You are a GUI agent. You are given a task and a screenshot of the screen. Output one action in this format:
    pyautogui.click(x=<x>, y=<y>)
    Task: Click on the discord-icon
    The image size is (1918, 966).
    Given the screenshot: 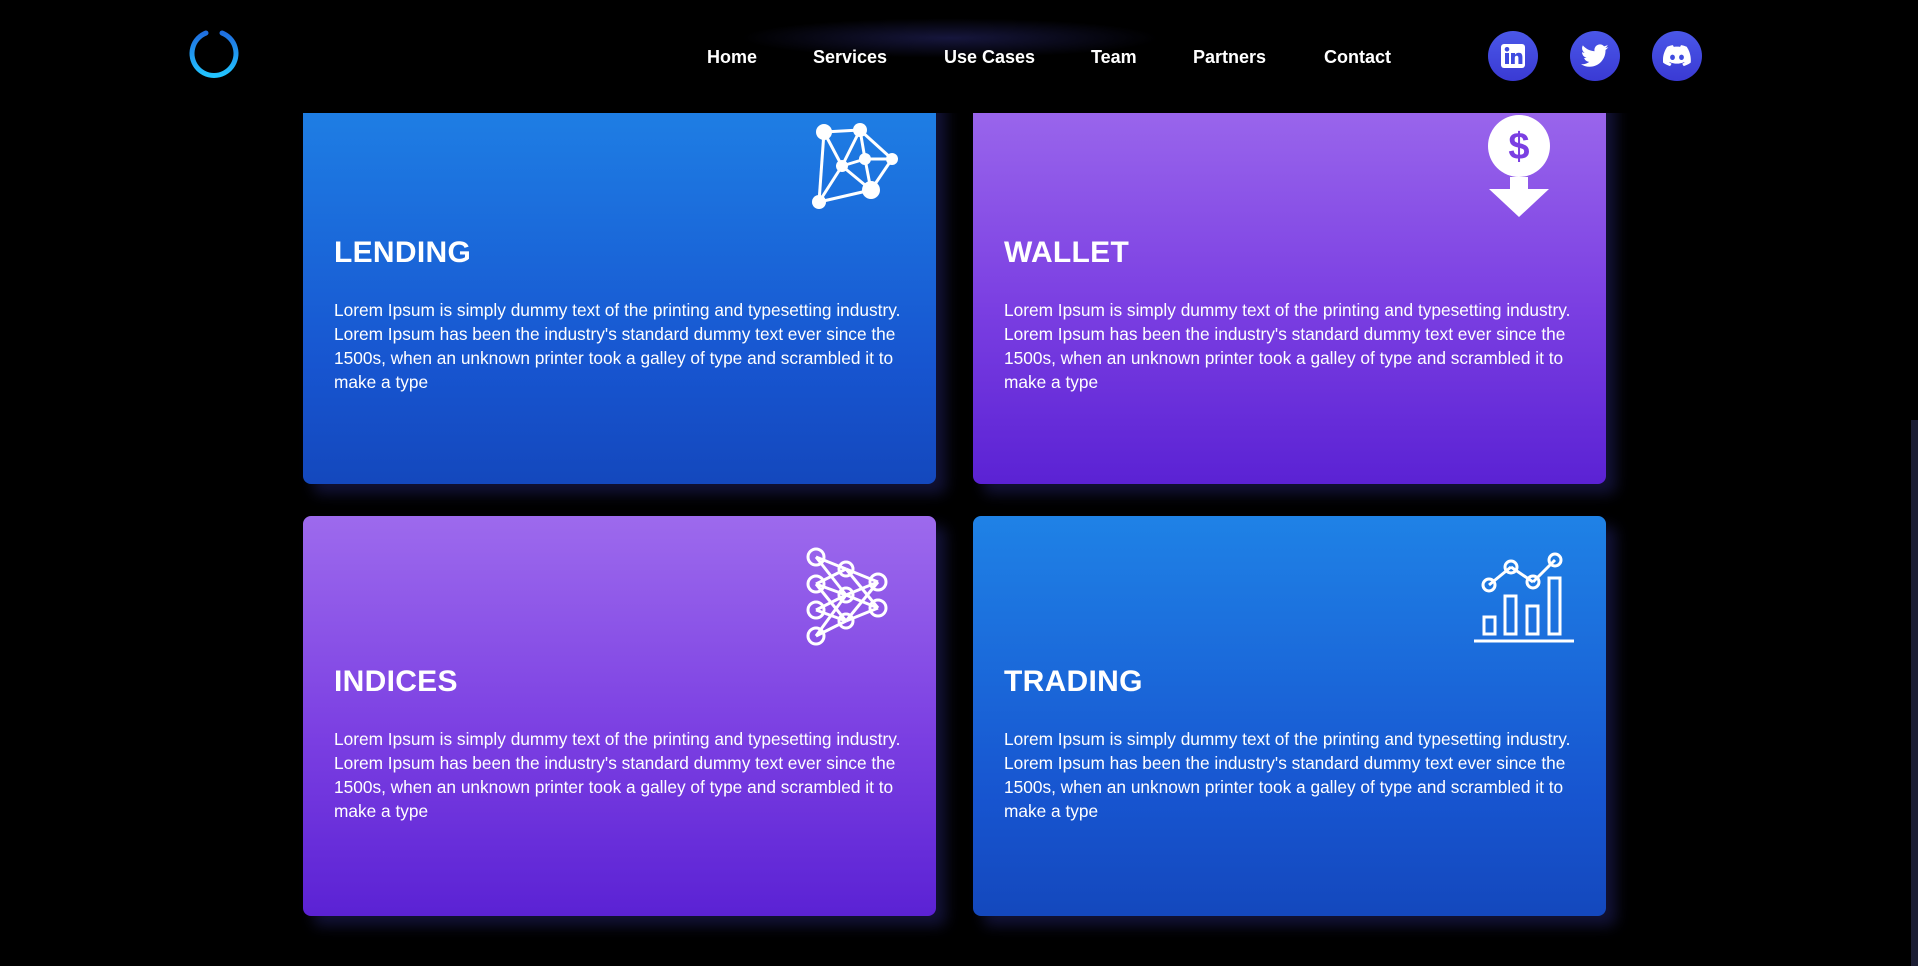 What is the action you would take?
    pyautogui.click(x=1677, y=56)
    